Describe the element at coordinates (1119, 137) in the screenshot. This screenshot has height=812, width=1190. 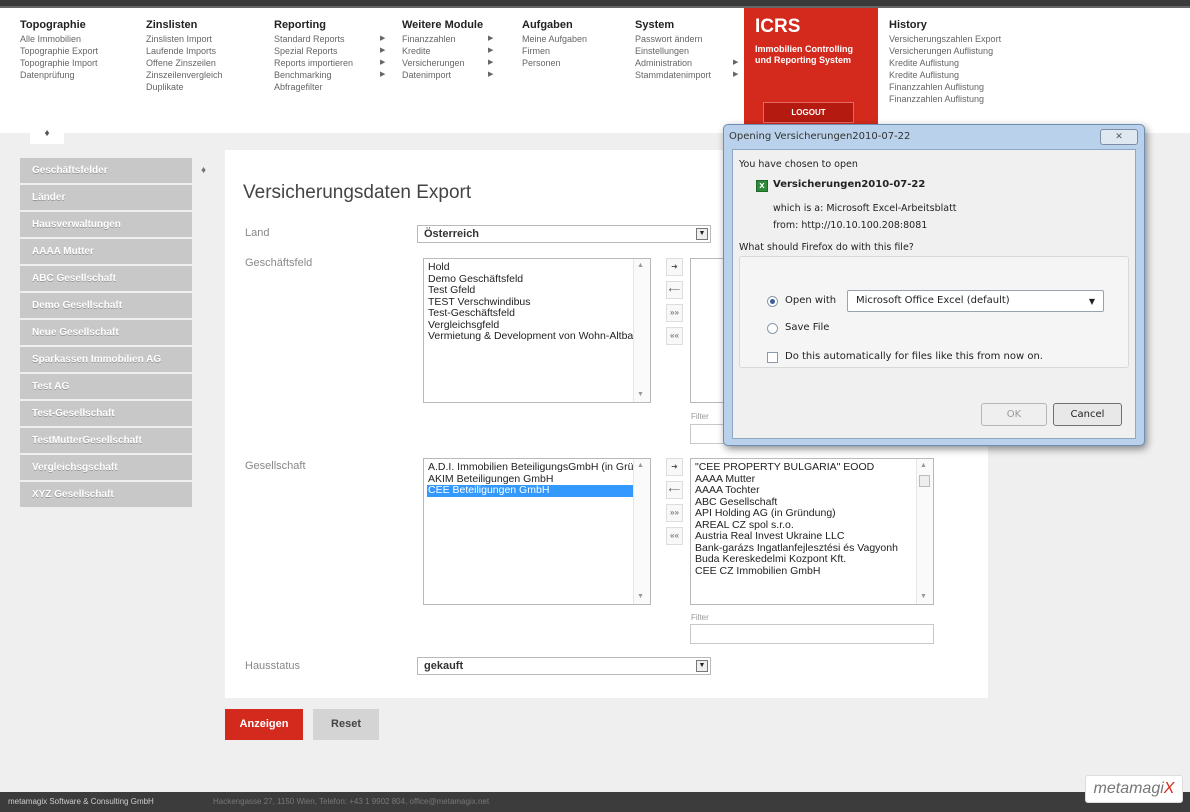
I see `close-icon: ✕` at that location.